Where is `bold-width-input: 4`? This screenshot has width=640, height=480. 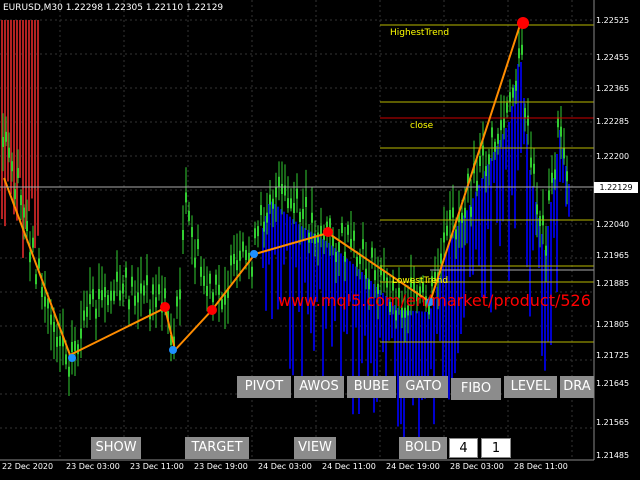 bold-width-input: 4 is located at coordinates (463, 448).